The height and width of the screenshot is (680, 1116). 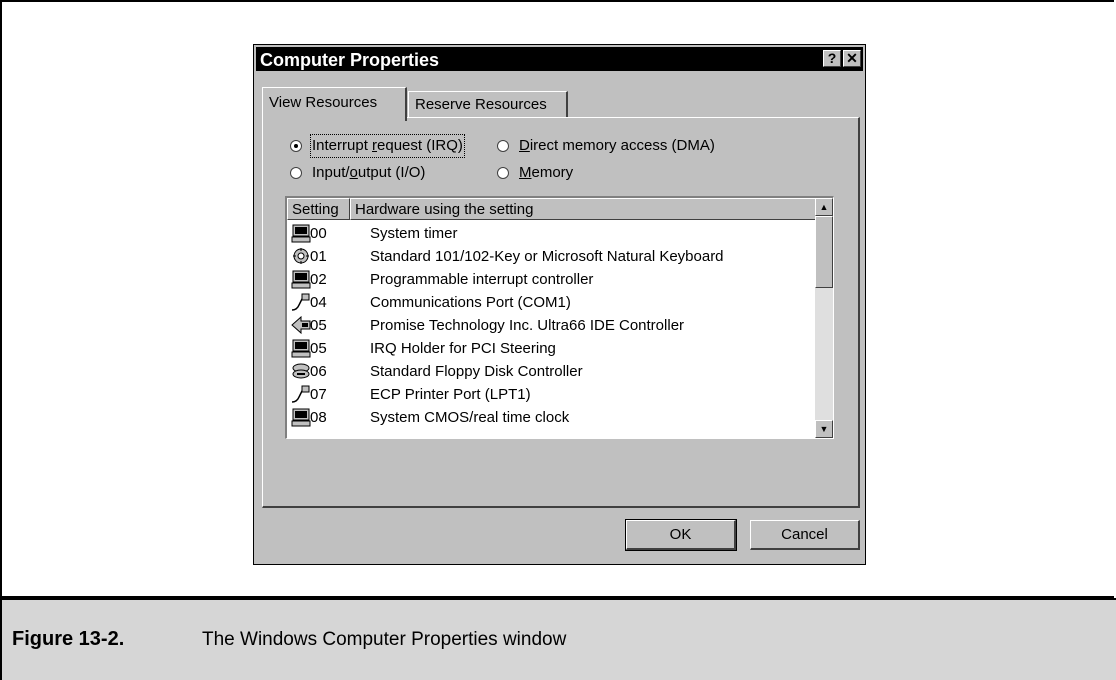 I want to click on list-item: 07 ECP Printer Port (LPT1), so click(x=552, y=394).